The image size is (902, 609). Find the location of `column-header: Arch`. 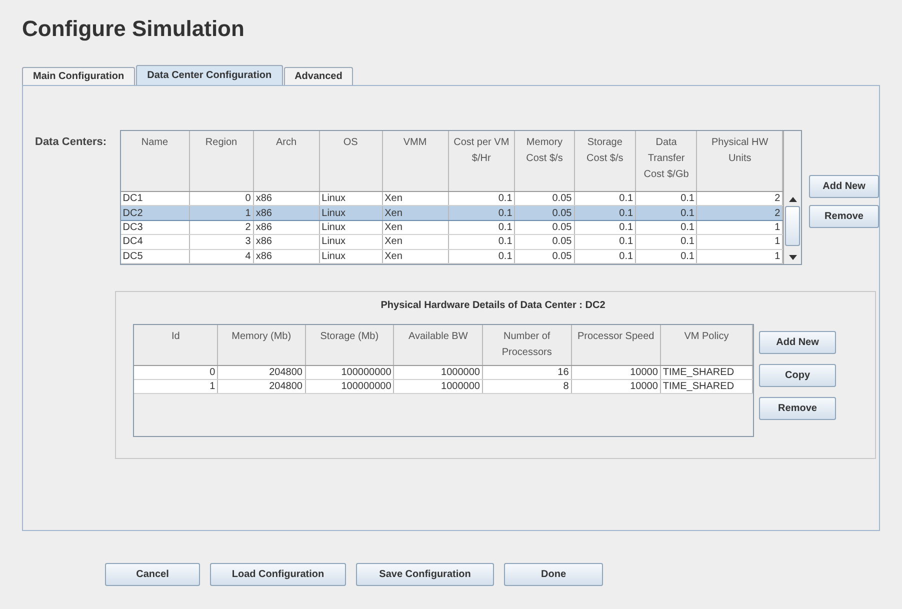

column-header: Arch is located at coordinates (286, 161).